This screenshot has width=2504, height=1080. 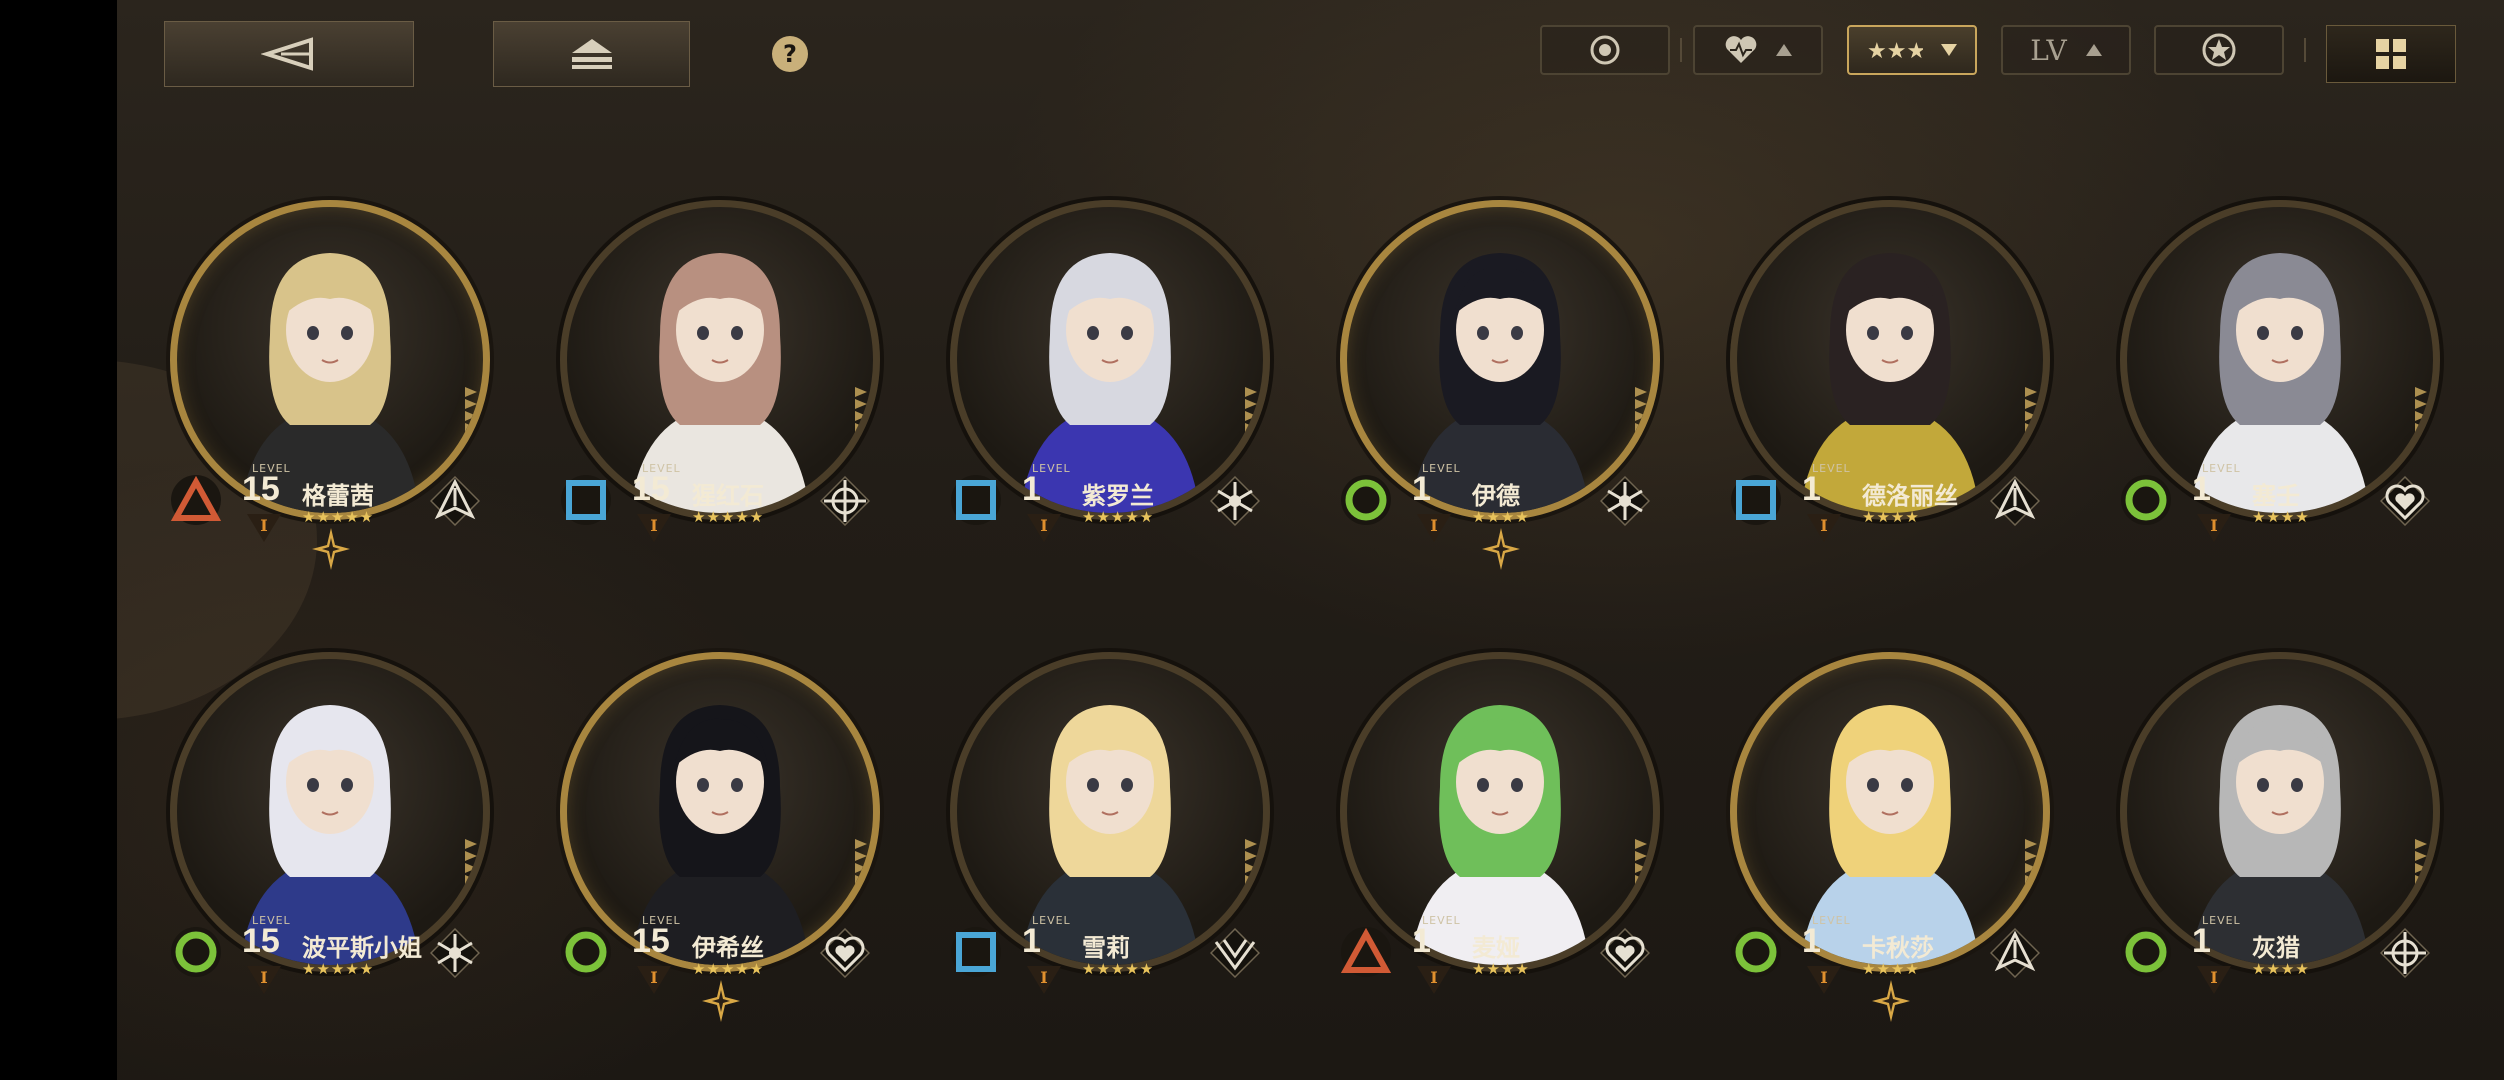 What do you see at coordinates (1758, 50) in the screenshot?
I see `sort-affinity-button` at bounding box center [1758, 50].